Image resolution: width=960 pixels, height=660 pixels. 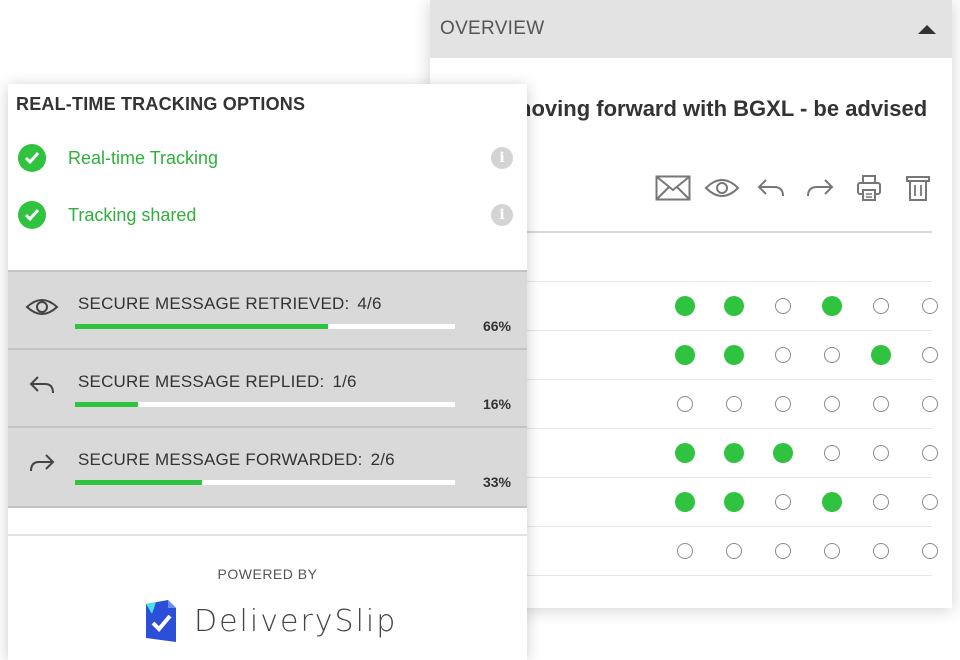 I want to click on overview-title: OVERVIEW, so click(x=492, y=28).